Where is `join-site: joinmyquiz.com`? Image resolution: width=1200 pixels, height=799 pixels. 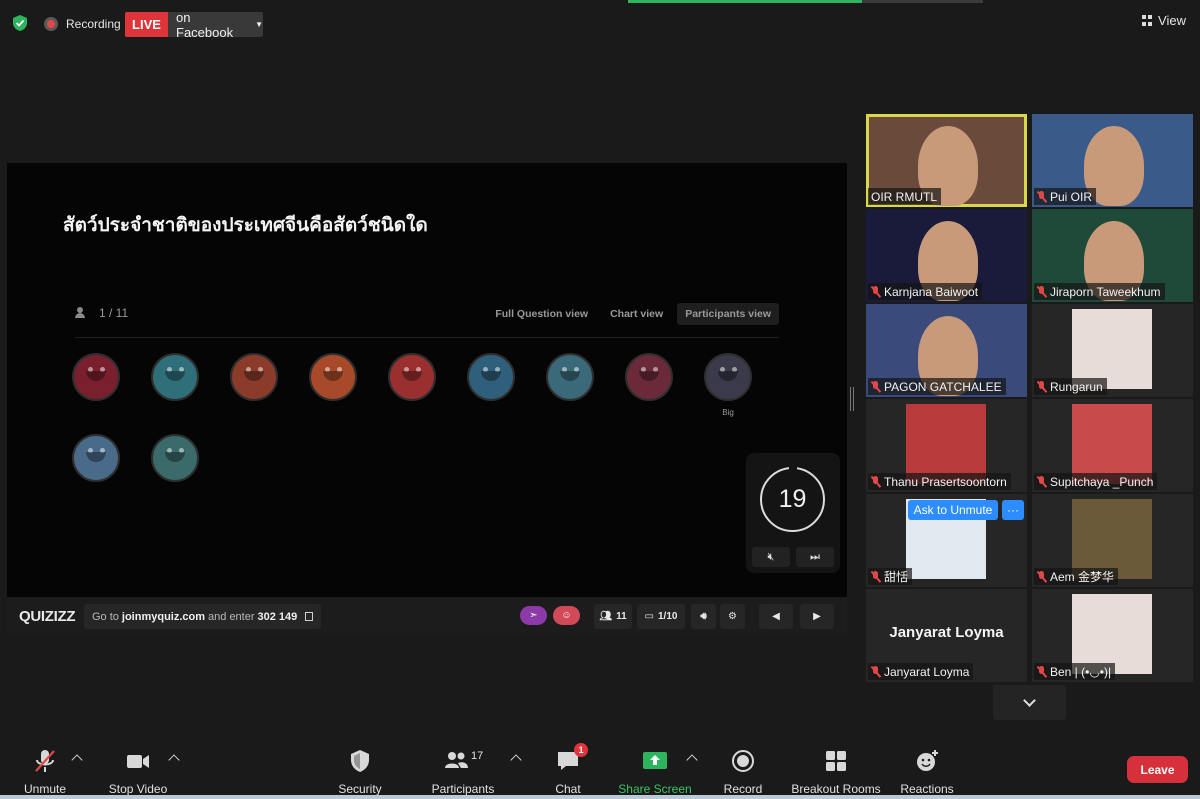 join-site: joinmyquiz.com is located at coordinates (163, 616).